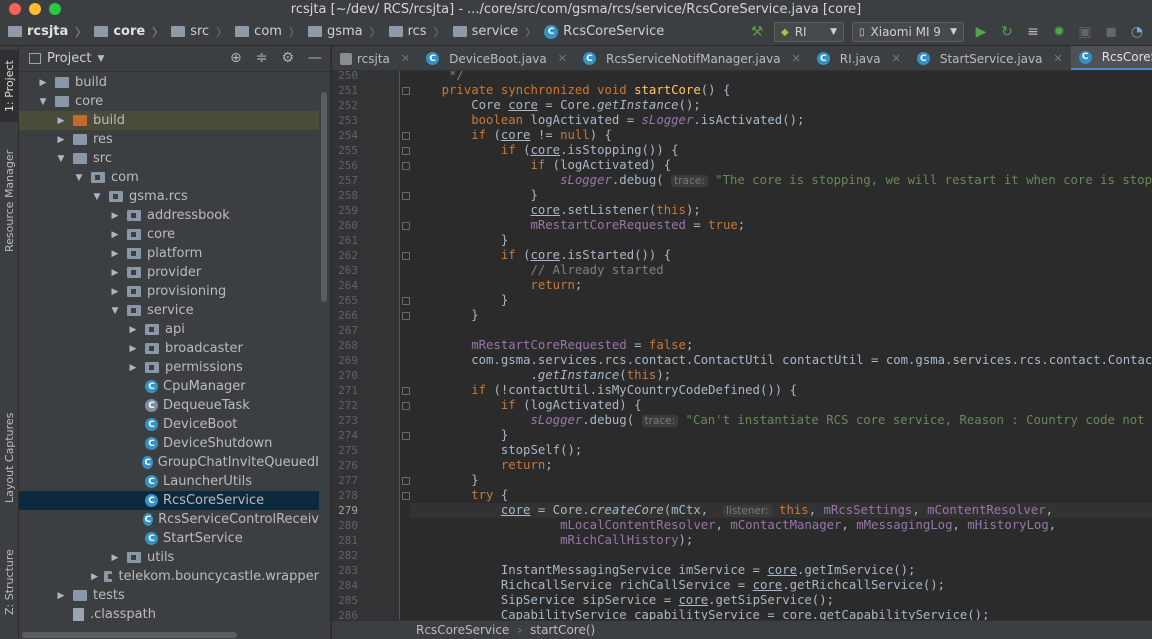 The height and width of the screenshot is (639, 1152). I want to click on tree-item-platform: ▶ platform, so click(169, 253).